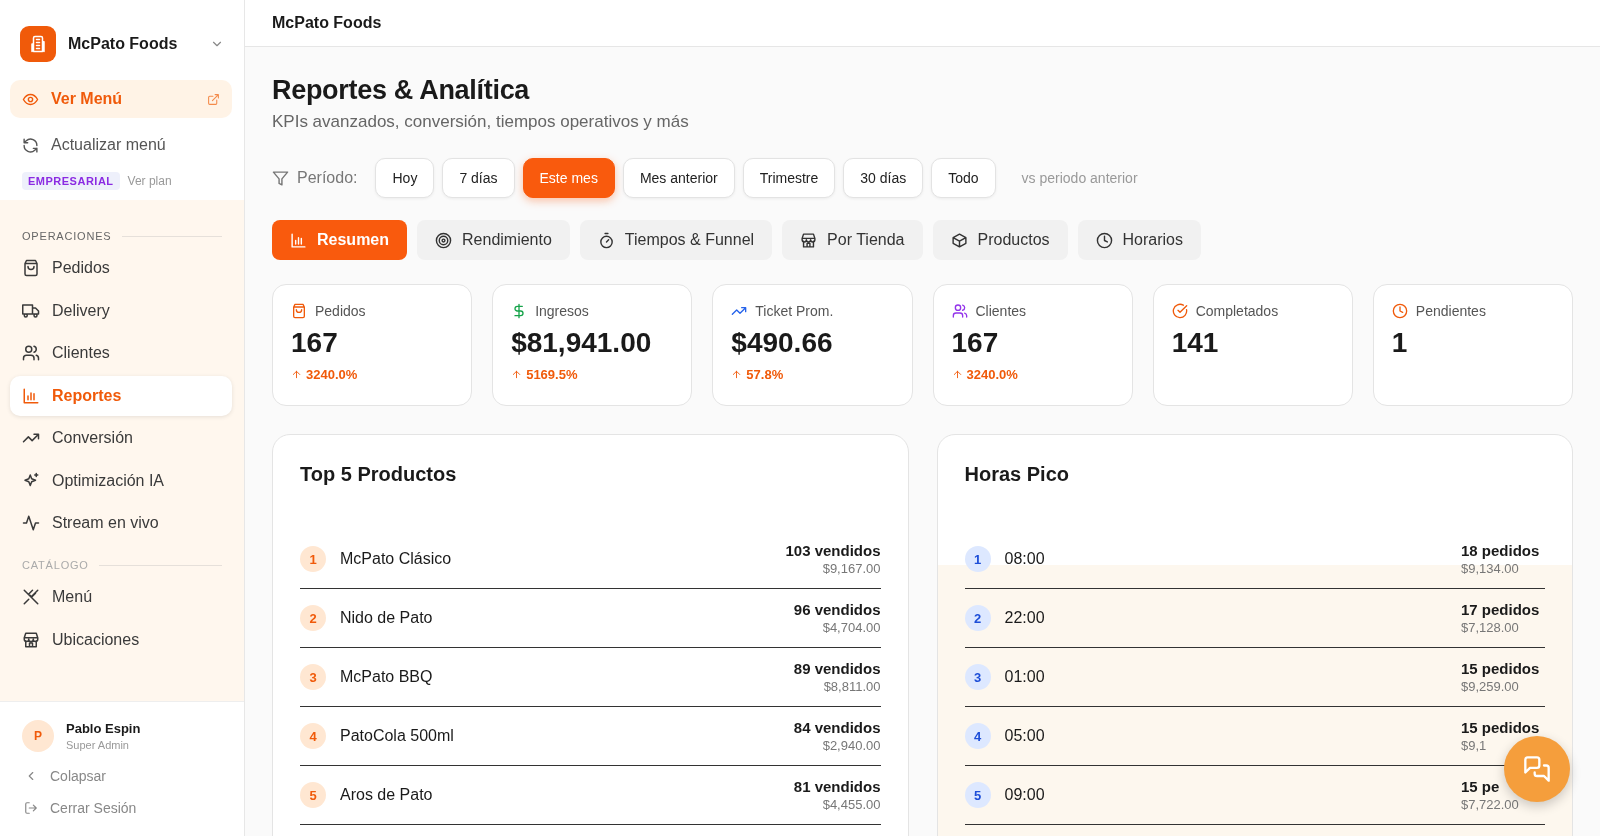 This screenshot has width=1600, height=836. Describe the element at coordinates (31, 808) in the screenshot. I see `logout-icon` at that location.